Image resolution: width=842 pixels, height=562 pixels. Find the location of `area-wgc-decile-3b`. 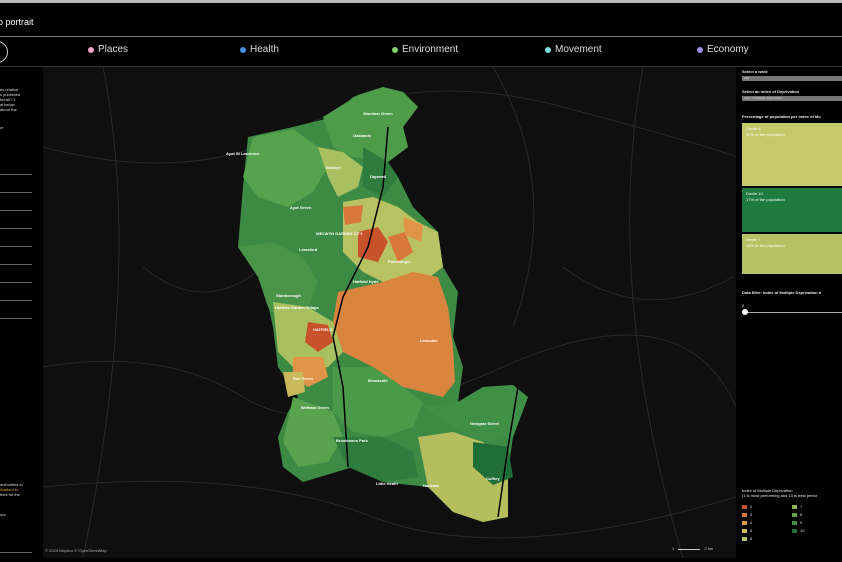

area-wgc-decile-3b is located at coordinates (353, 215).